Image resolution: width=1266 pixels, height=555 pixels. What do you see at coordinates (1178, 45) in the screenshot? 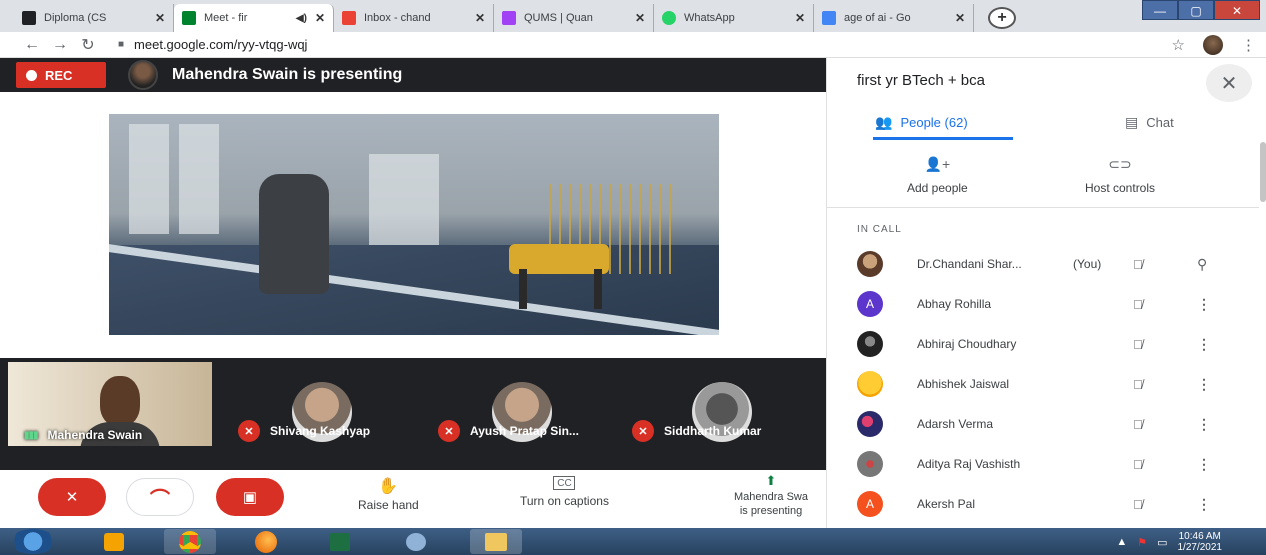
I see `bookmark-star-icon: ☆` at bounding box center [1178, 45].